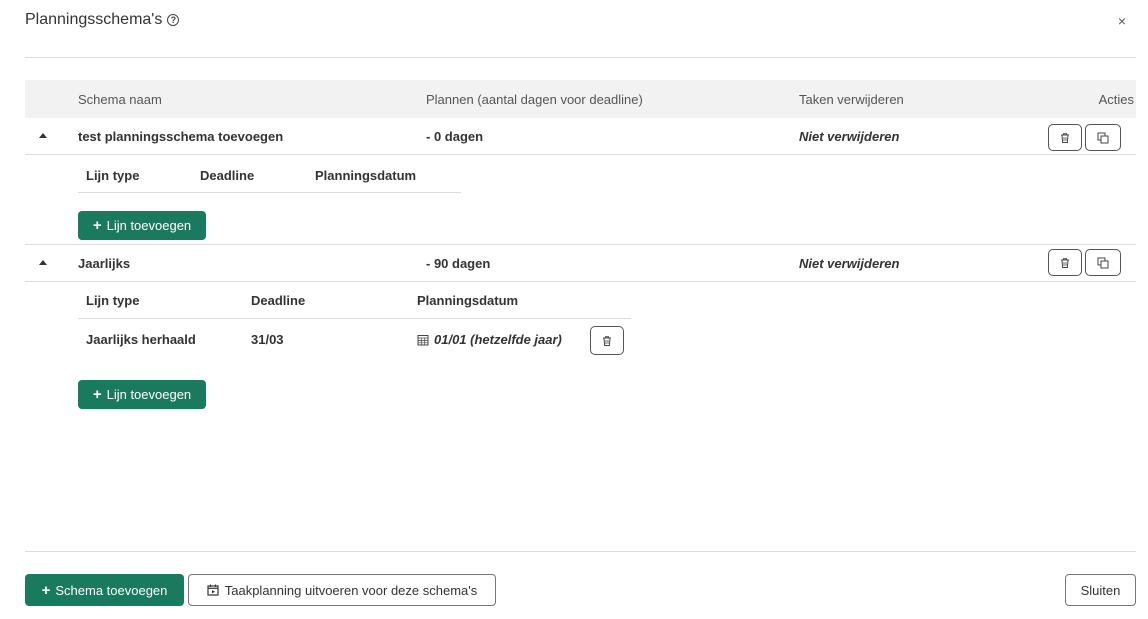 This screenshot has width=1148, height=619. I want to click on calendar-icon, so click(423, 339).